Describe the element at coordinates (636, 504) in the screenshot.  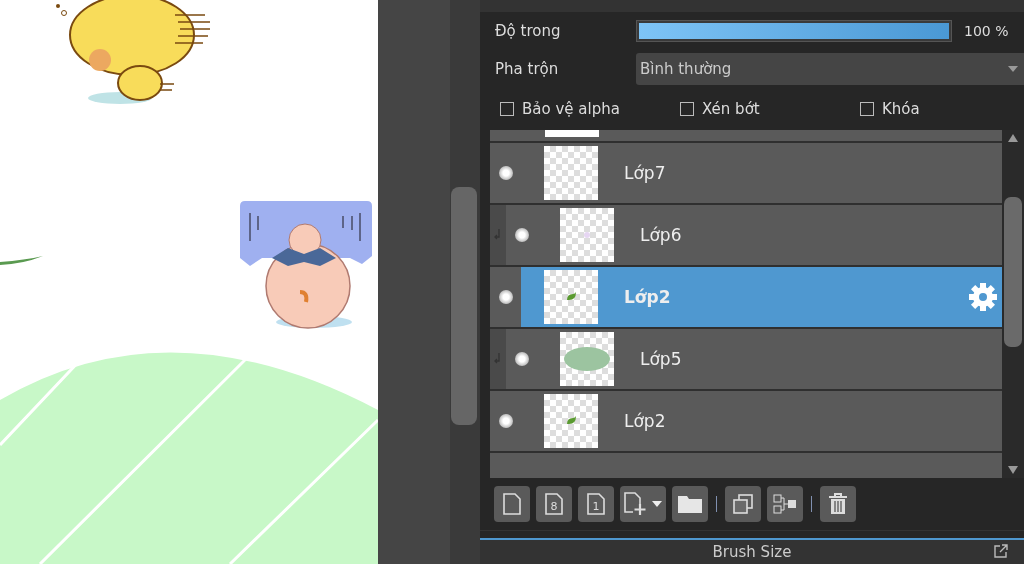
I see `add-document-icon` at that location.